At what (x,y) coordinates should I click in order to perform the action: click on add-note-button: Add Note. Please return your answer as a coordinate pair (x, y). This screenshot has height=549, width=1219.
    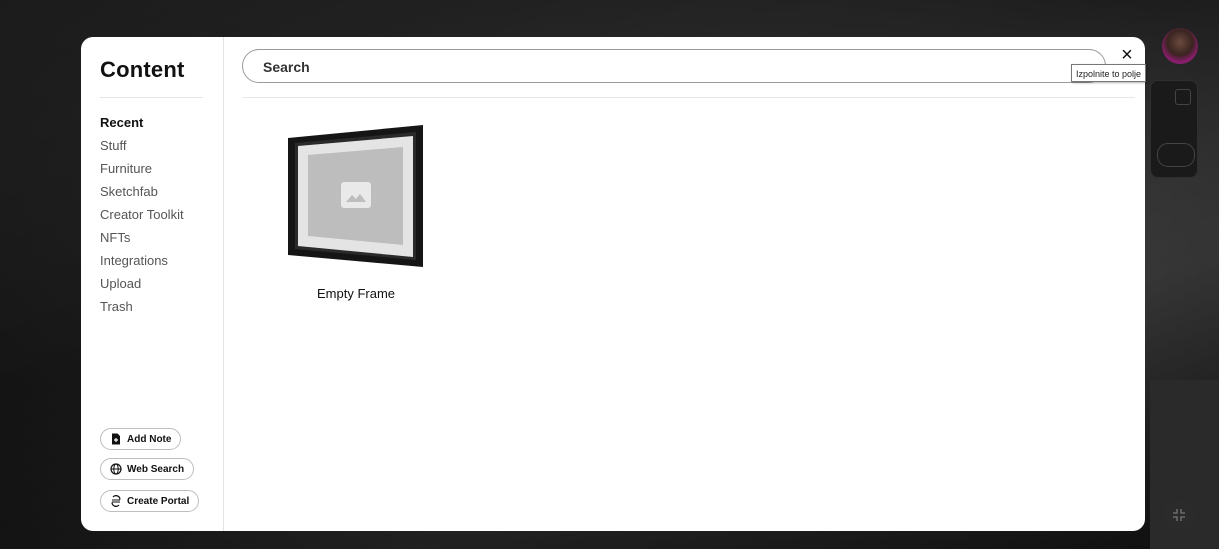
    Looking at the image, I should click on (141, 439).